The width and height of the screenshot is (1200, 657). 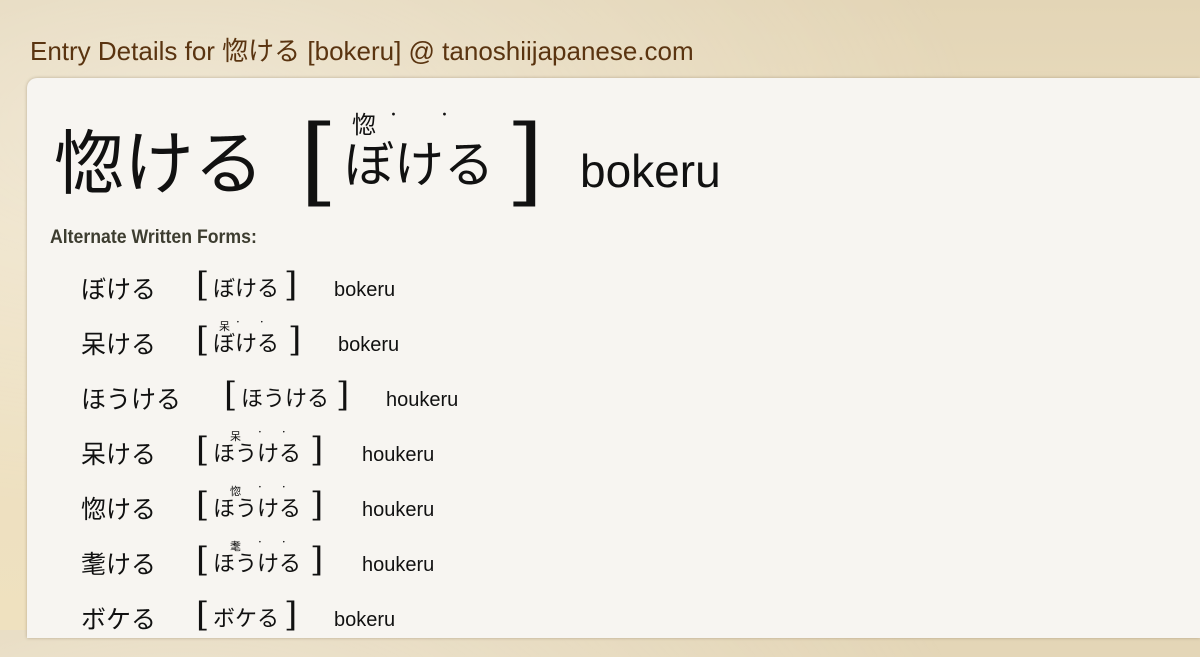 What do you see at coordinates (119, 509) in the screenshot?
I see `alternate-word: 惚ける` at bounding box center [119, 509].